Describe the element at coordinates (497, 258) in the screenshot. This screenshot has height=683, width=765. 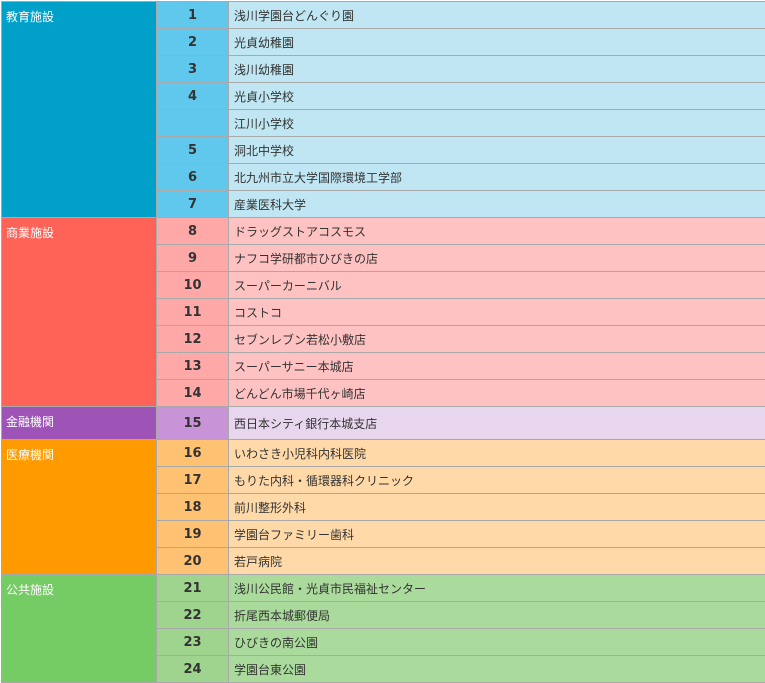
I see `facility-name-cell: ナフコ学研都市ひびきの店` at that location.